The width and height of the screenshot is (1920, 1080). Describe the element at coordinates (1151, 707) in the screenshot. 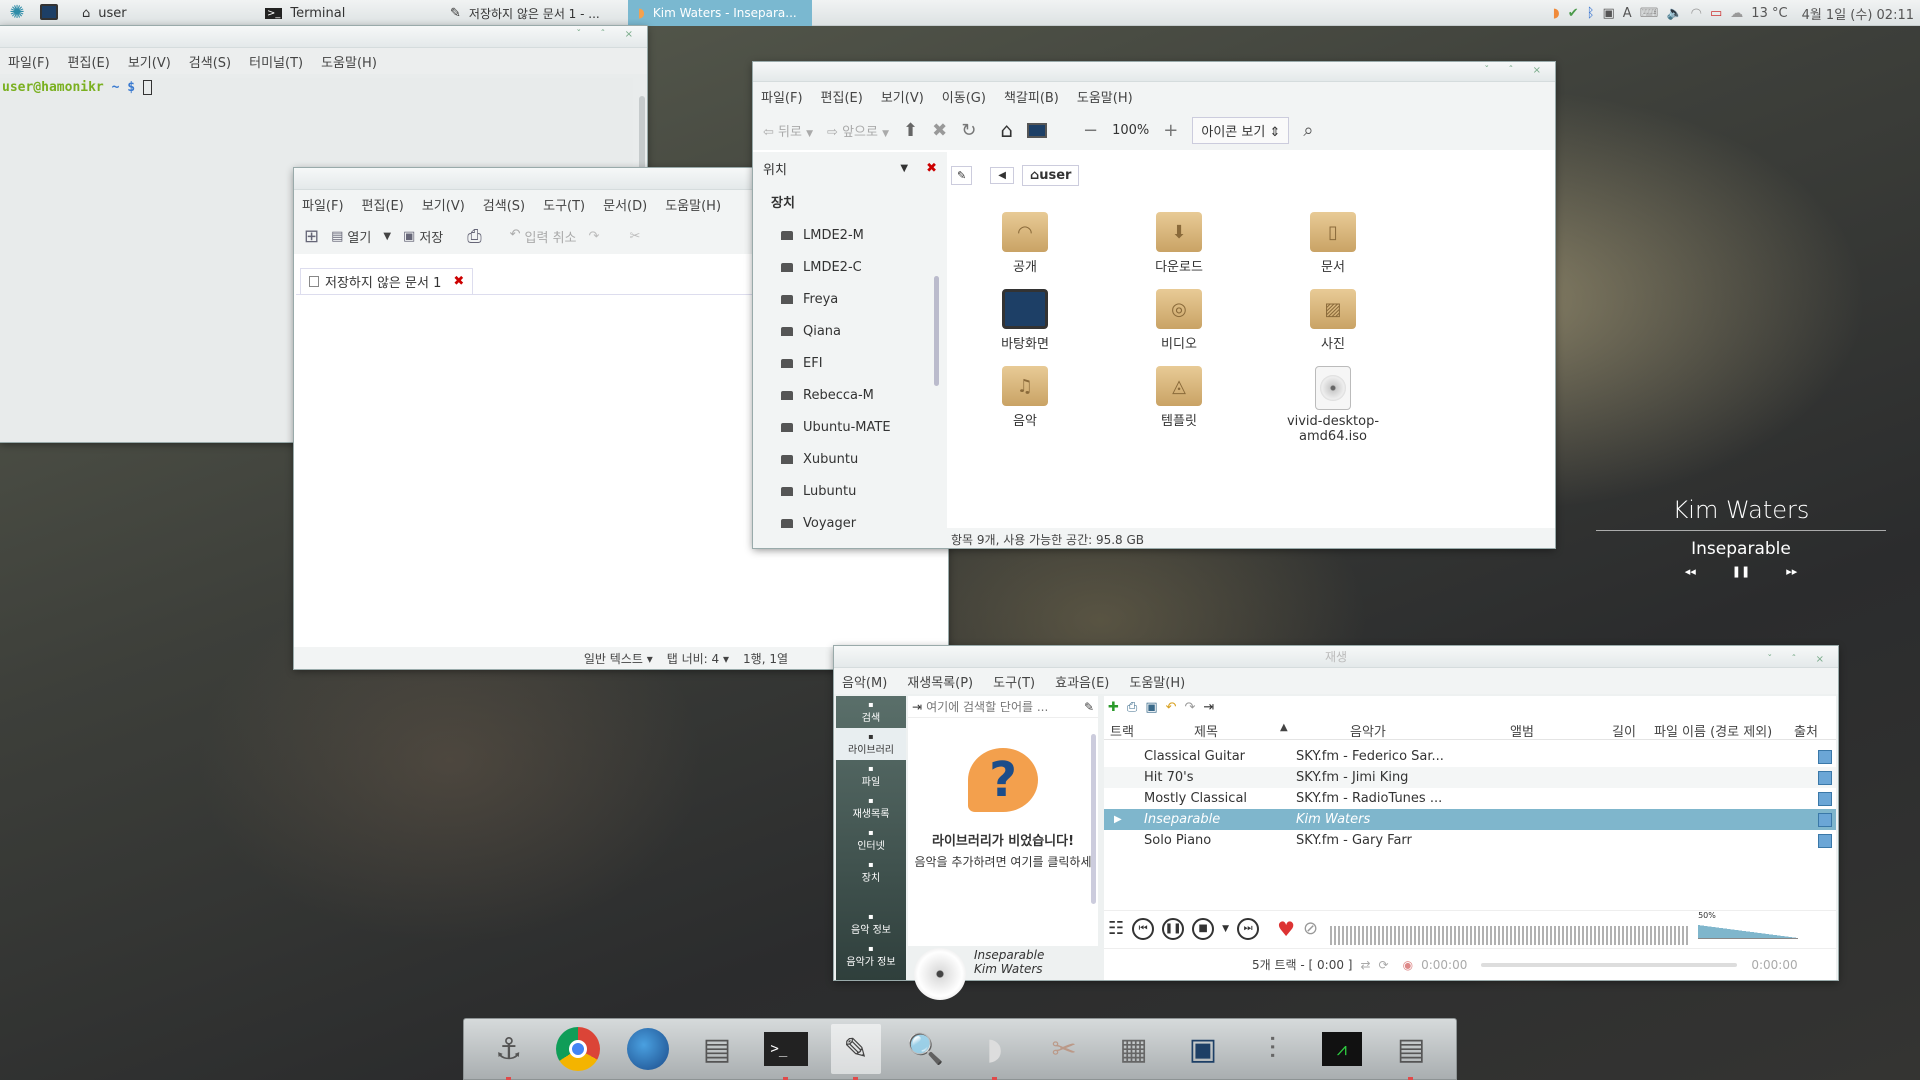

I see `save-icon: ▣` at that location.